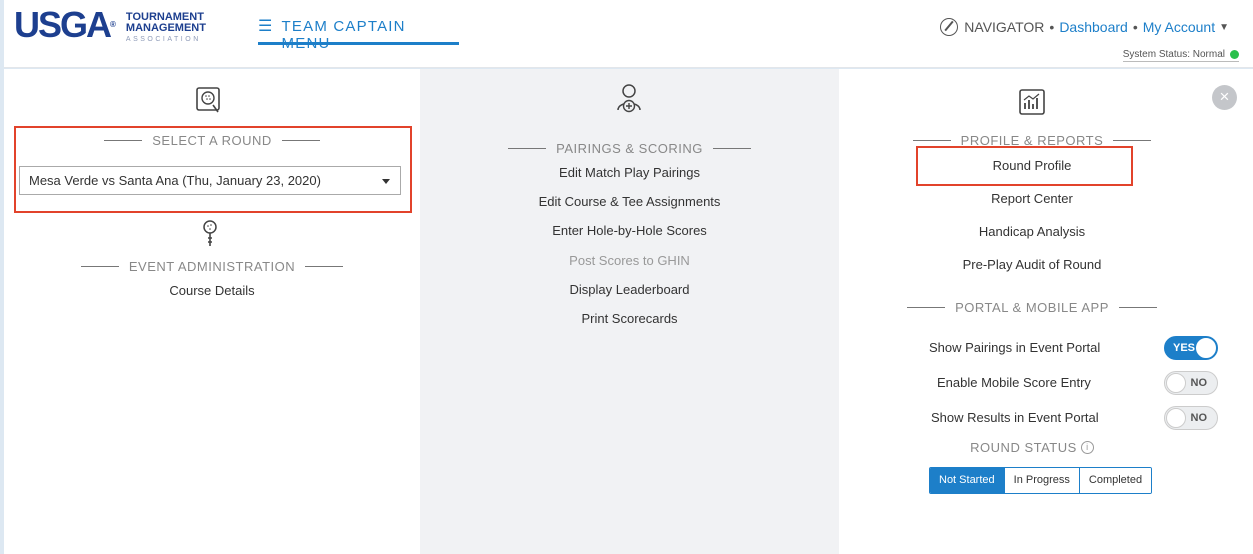  What do you see at coordinates (629, 260) in the screenshot?
I see `post-scores-to-ghin-link: Post Scores to GHIN` at bounding box center [629, 260].